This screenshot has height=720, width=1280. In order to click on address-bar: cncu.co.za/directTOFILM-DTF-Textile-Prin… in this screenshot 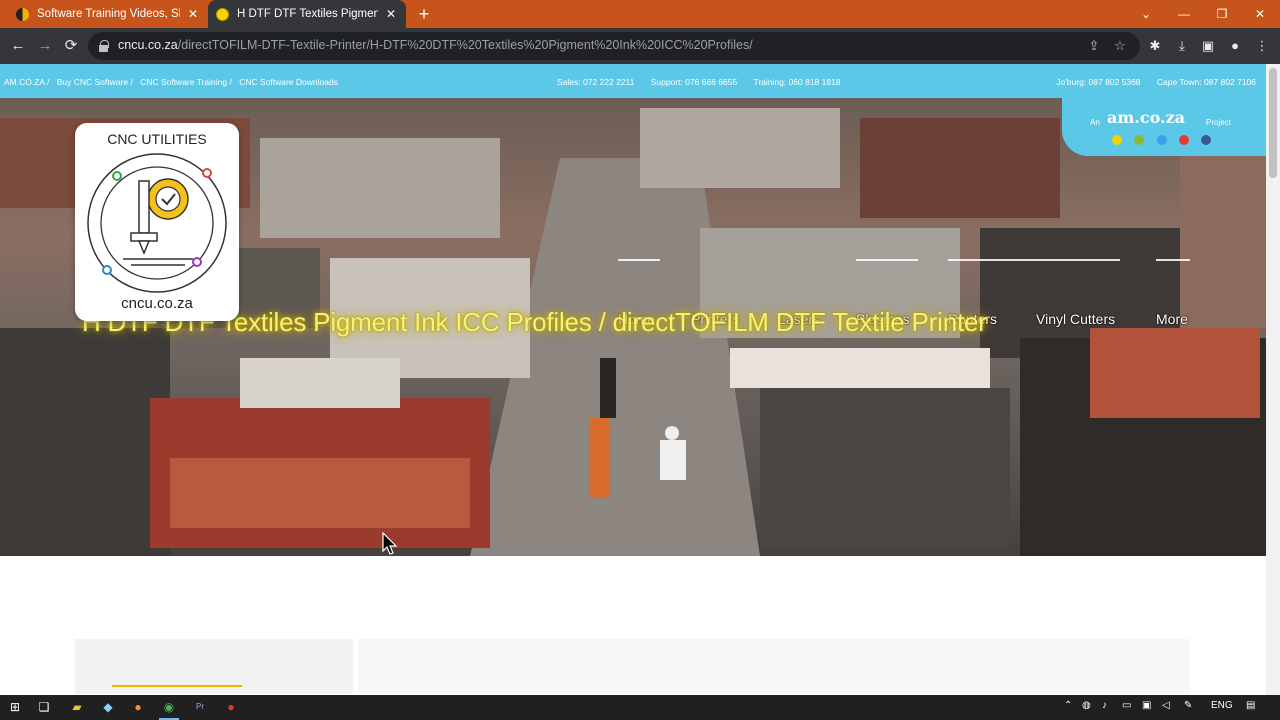, I will do `click(614, 46)`.